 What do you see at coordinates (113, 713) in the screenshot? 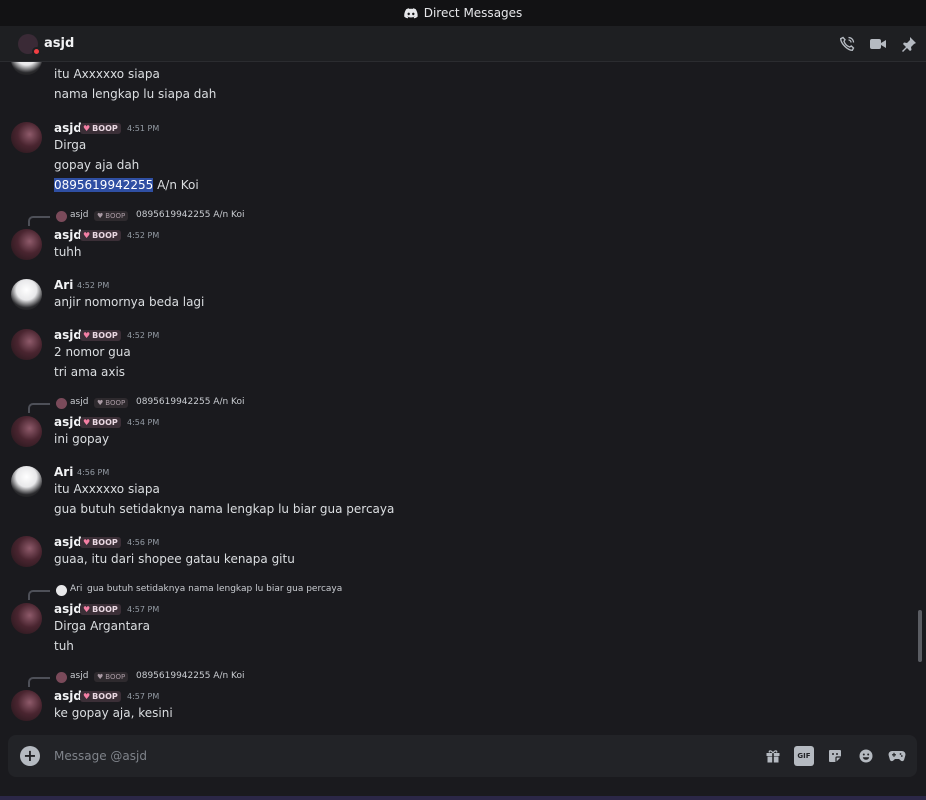
I see `message-text: ke gopay aja, kesini` at bounding box center [113, 713].